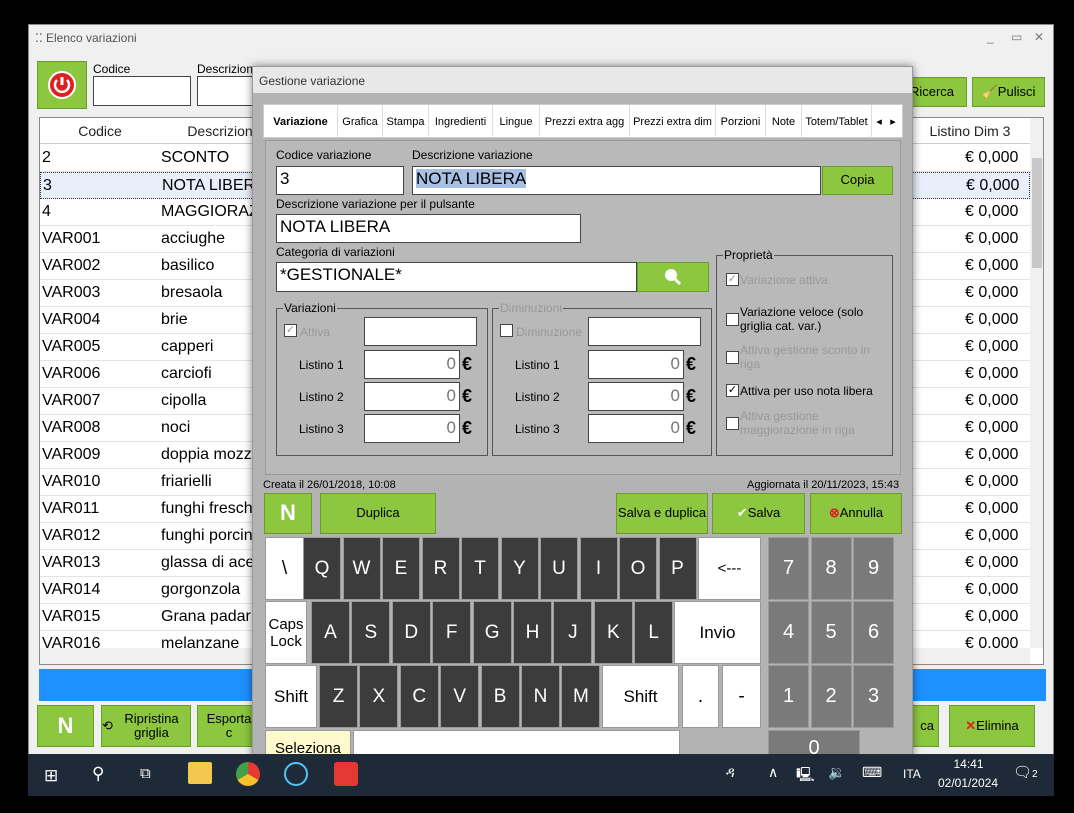 This screenshot has width=1074, height=813. I want to click on key-b: B, so click(500, 696).